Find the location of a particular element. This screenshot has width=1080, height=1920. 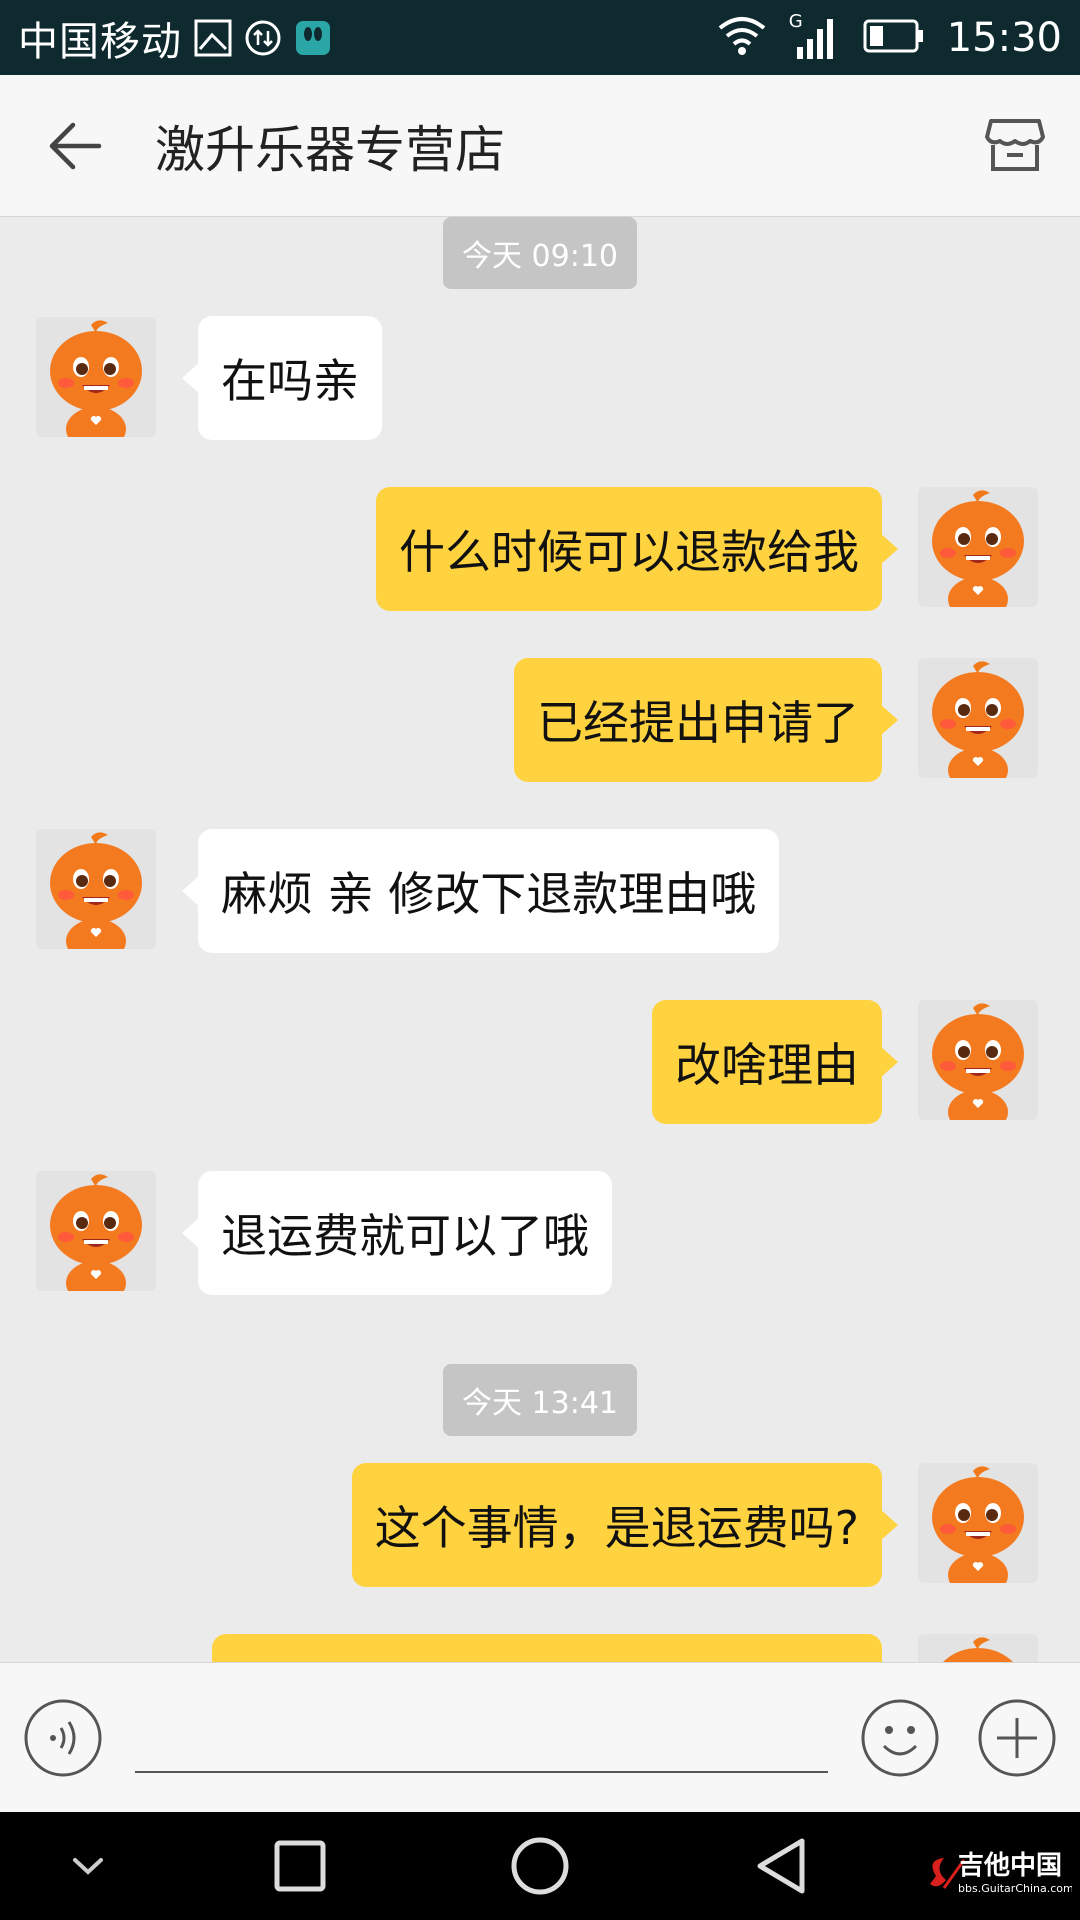

message-bubble-incoming: 麻烦 亲 修改下退款理由哦 is located at coordinates (480, 891).